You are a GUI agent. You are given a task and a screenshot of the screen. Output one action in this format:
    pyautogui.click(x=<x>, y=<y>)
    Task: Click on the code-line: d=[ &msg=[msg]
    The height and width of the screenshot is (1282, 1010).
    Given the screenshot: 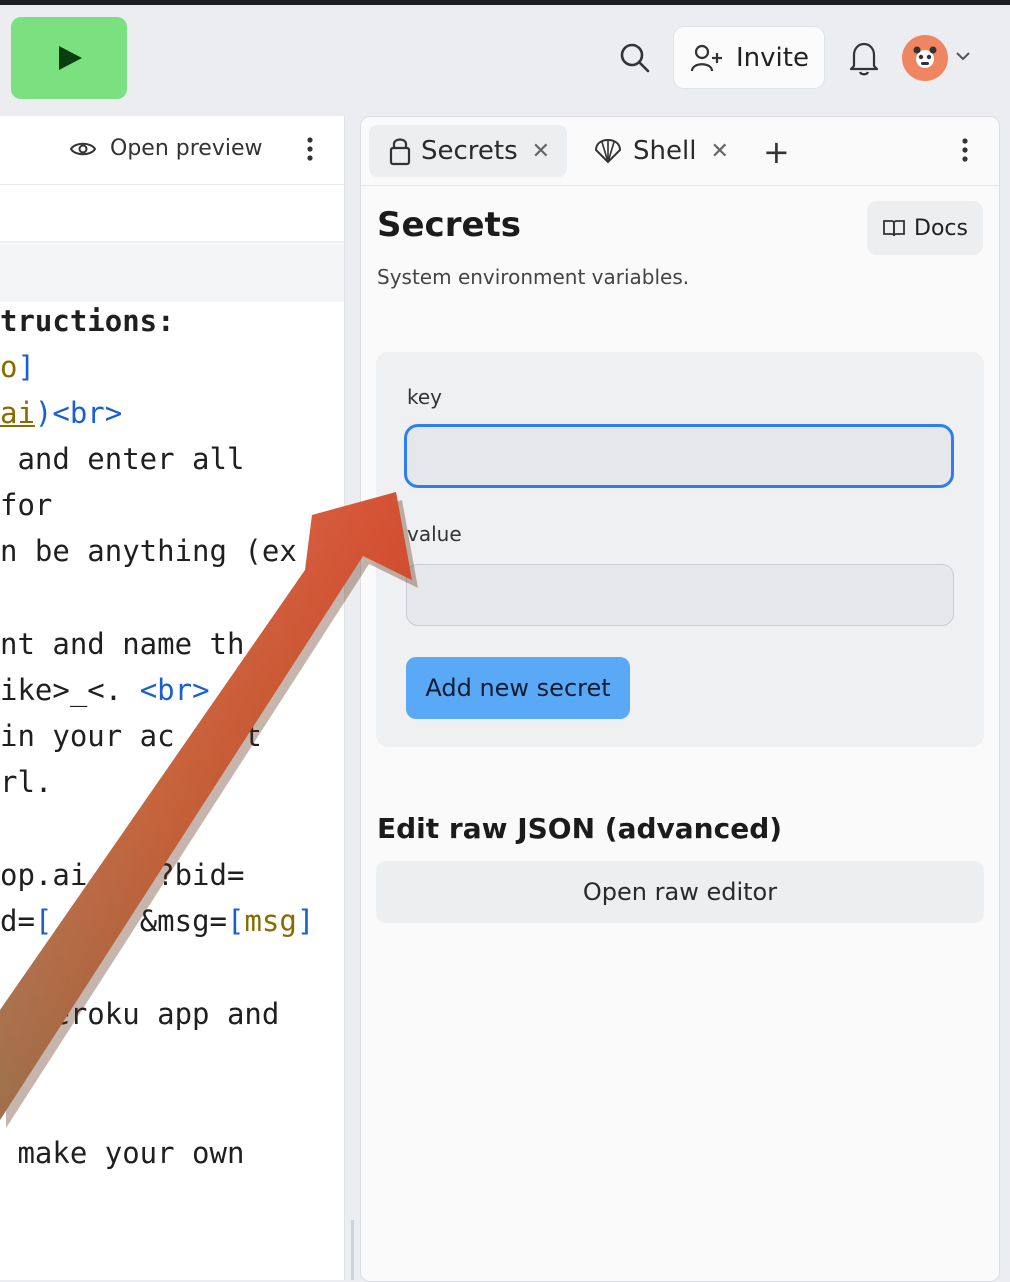 What is the action you would take?
    pyautogui.click(x=157, y=921)
    